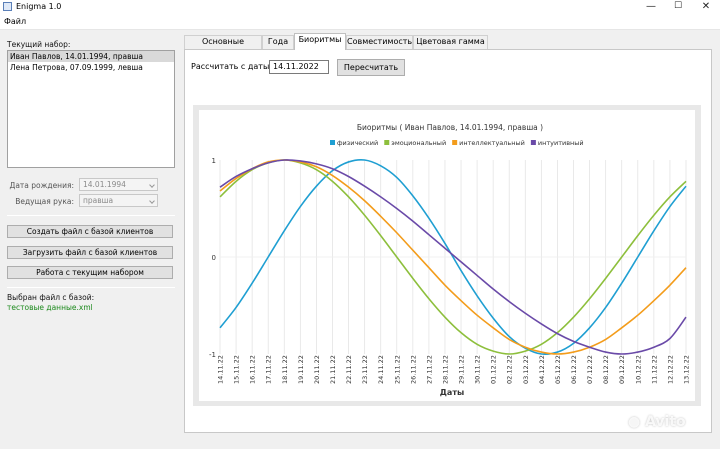  I want to click on legend-label: эмоциональный, so click(418, 143).